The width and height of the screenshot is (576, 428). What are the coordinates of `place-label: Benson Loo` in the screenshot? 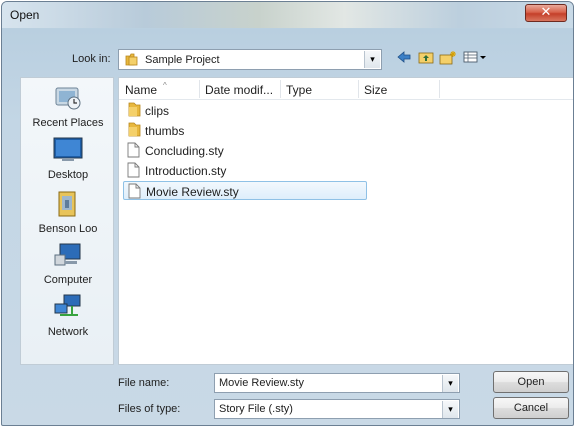 It's located at (68, 229).